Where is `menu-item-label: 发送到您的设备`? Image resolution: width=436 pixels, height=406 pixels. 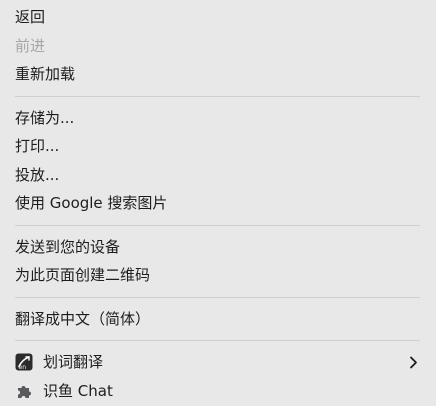 menu-item-label: 发送到您的设备 is located at coordinates (68, 246).